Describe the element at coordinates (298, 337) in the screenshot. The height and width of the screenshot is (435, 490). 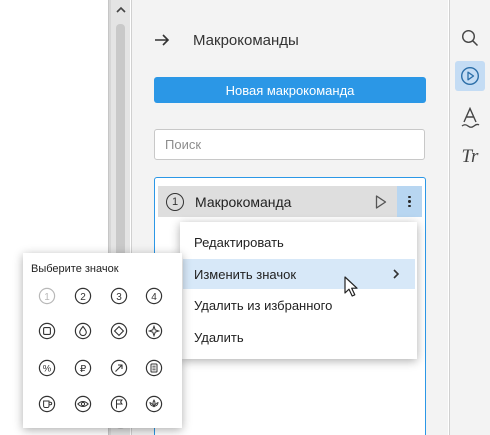
I see `menu-item-delete: Удалить` at that location.